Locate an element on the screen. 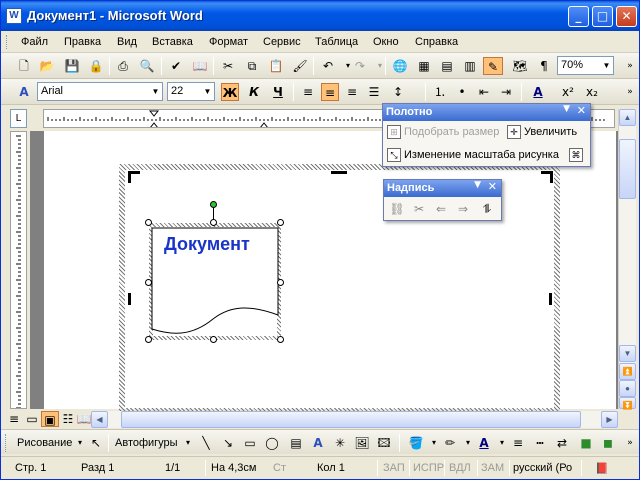  diagram-icon: ✳ is located at coordinates (340, 443).